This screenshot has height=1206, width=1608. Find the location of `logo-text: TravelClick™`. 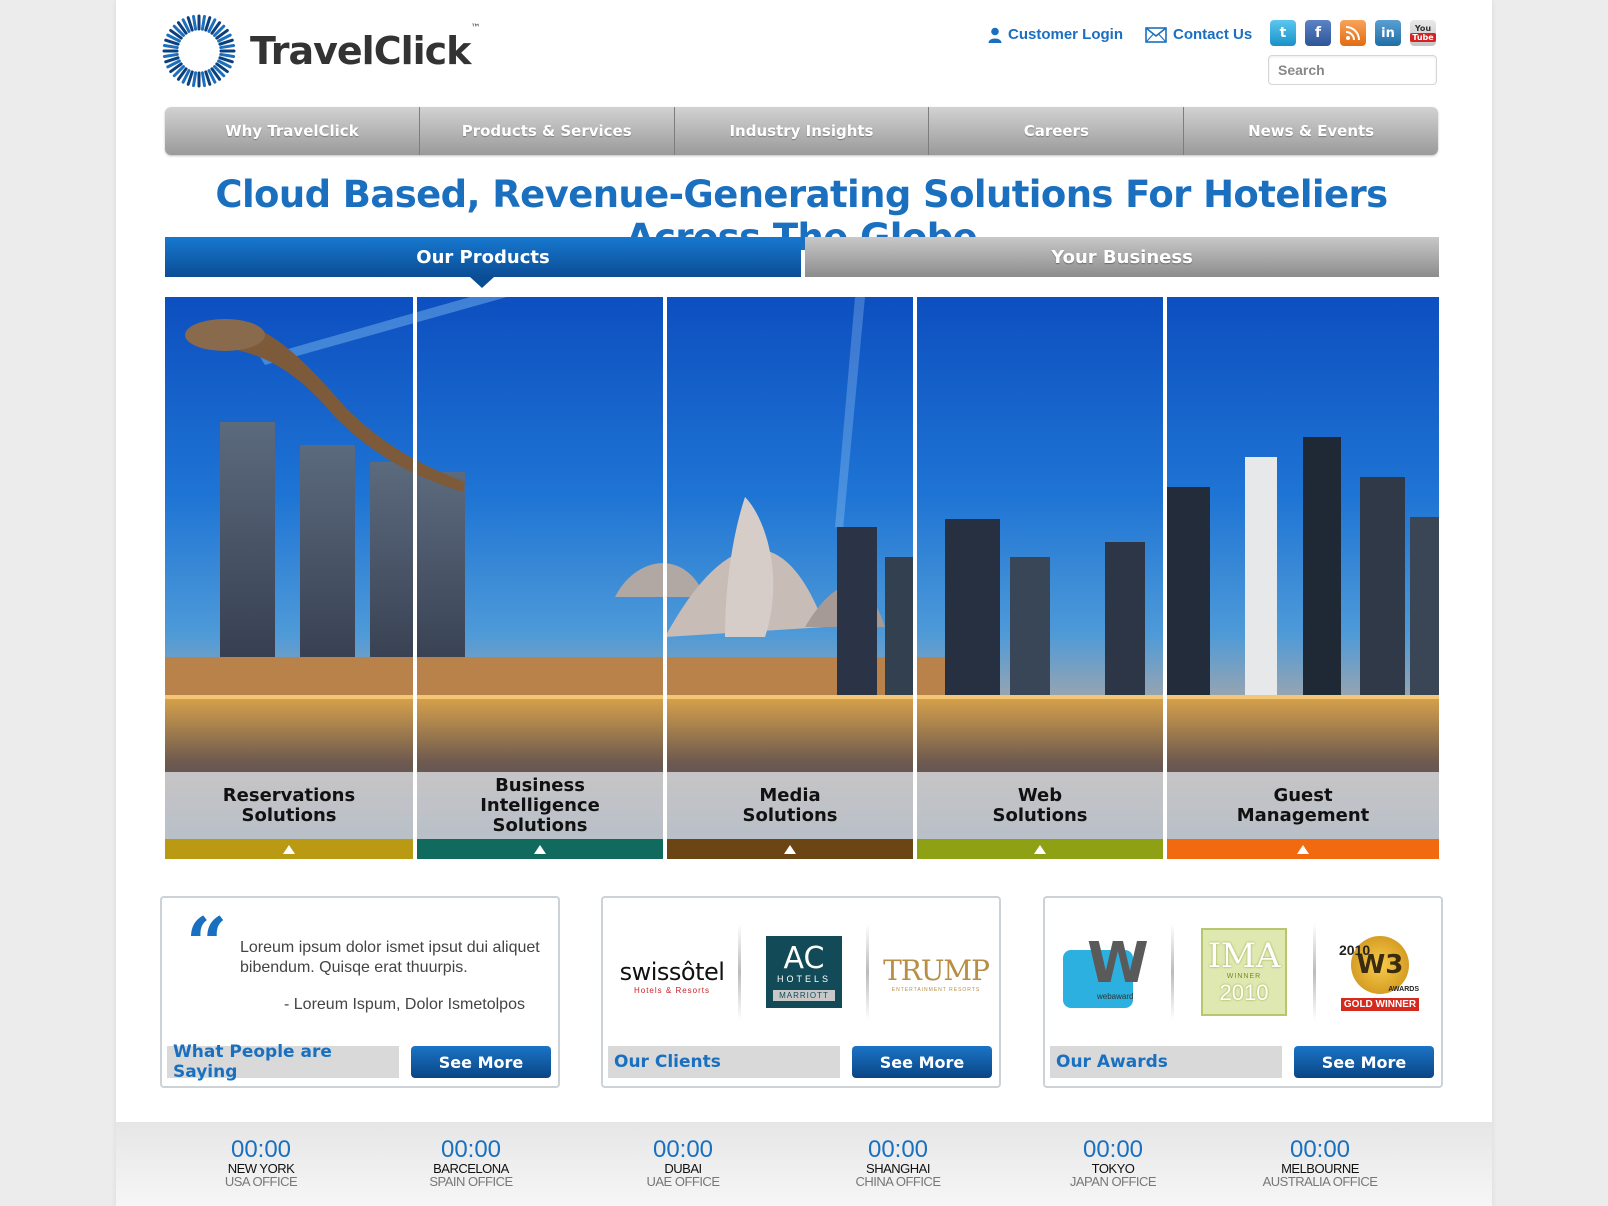

logo-text: TravelClick™ is located at coordinates (365, 48).